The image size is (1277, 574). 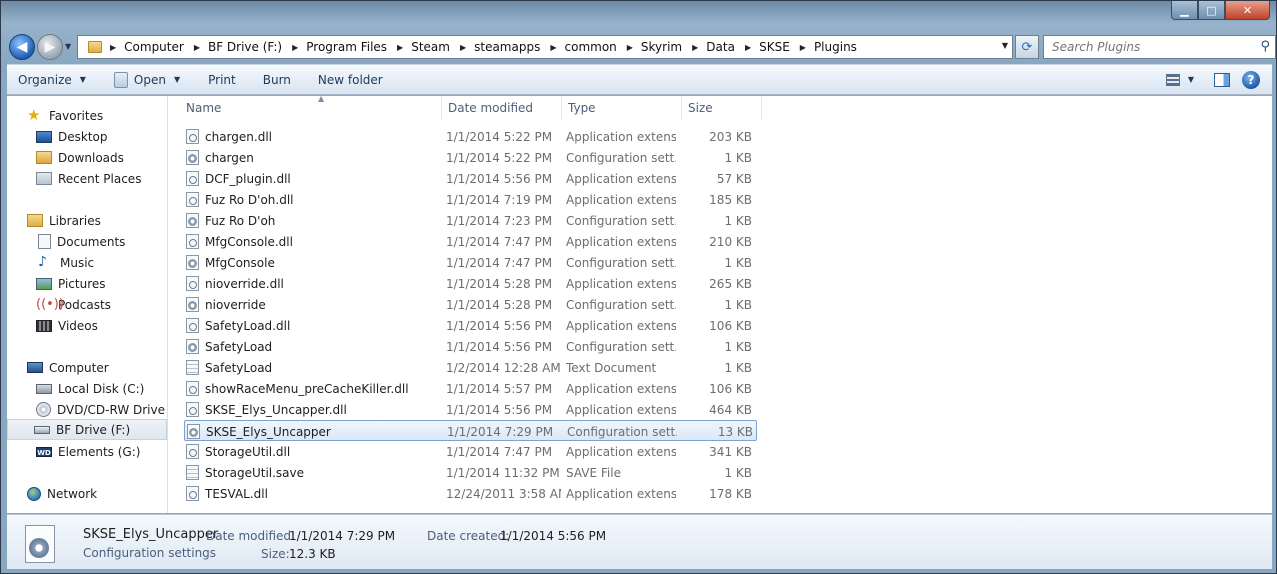 What do you see at coordinates (64, 220) in the screenshot?
I see `nav-libraries: Libraries` at bounding box center [64, 220].